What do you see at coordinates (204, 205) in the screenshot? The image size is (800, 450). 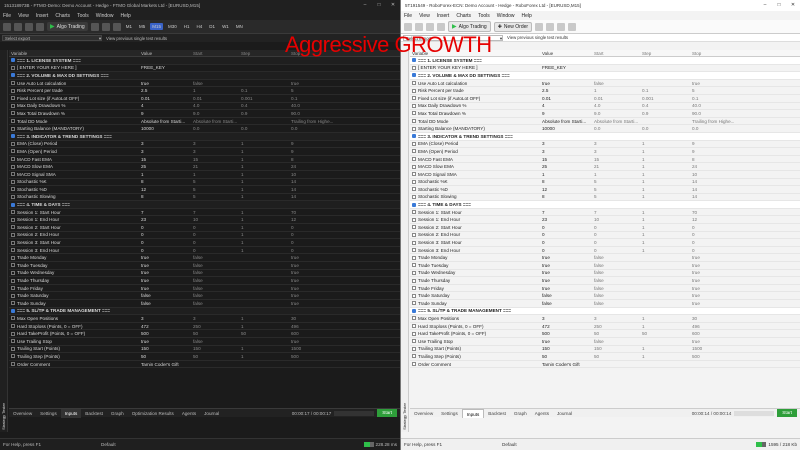 I see `section-row: === 4. TIME & DAYS ===` at bounding box center [204, 205].